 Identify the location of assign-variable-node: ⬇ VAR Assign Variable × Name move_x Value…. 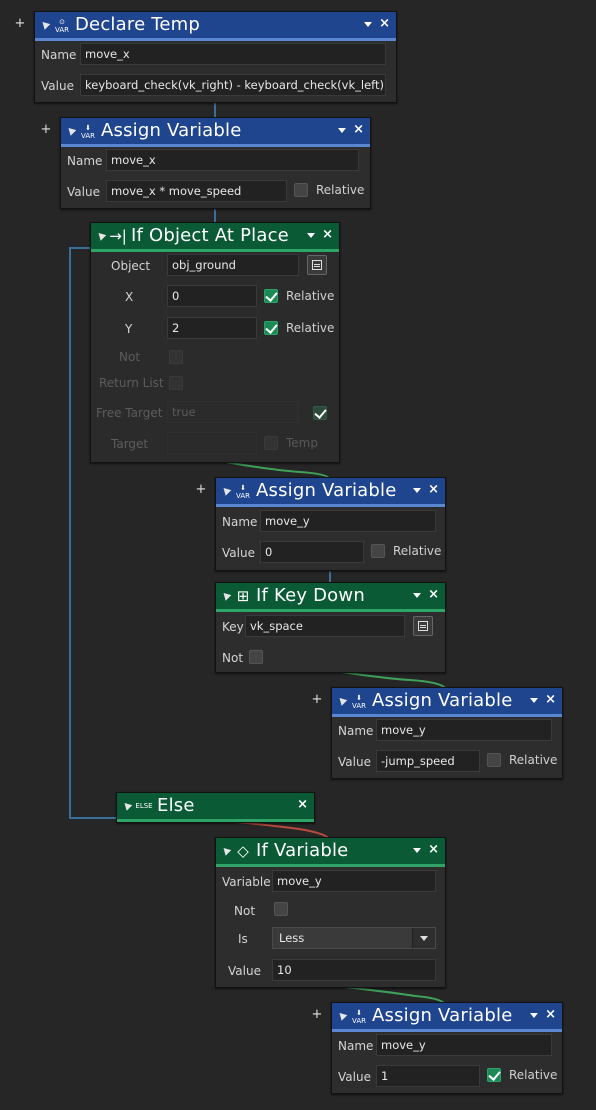
(215, 163).